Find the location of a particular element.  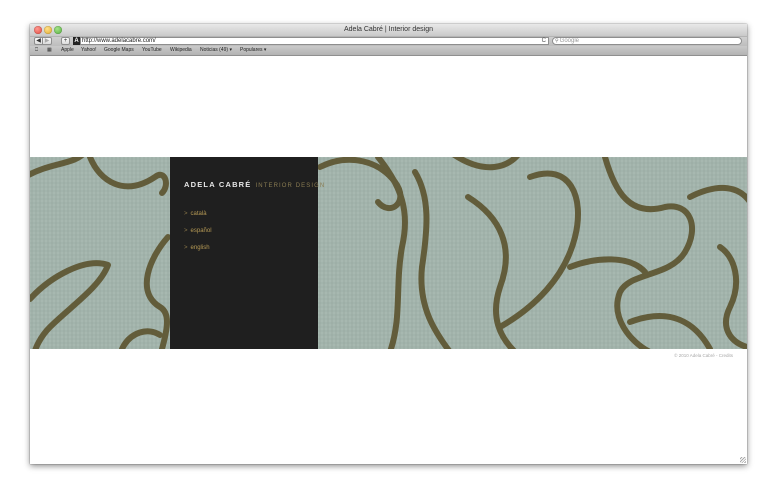

copyright-notice: © 2010 Adela Cabré - Credits is located at coordinates (703, 355).